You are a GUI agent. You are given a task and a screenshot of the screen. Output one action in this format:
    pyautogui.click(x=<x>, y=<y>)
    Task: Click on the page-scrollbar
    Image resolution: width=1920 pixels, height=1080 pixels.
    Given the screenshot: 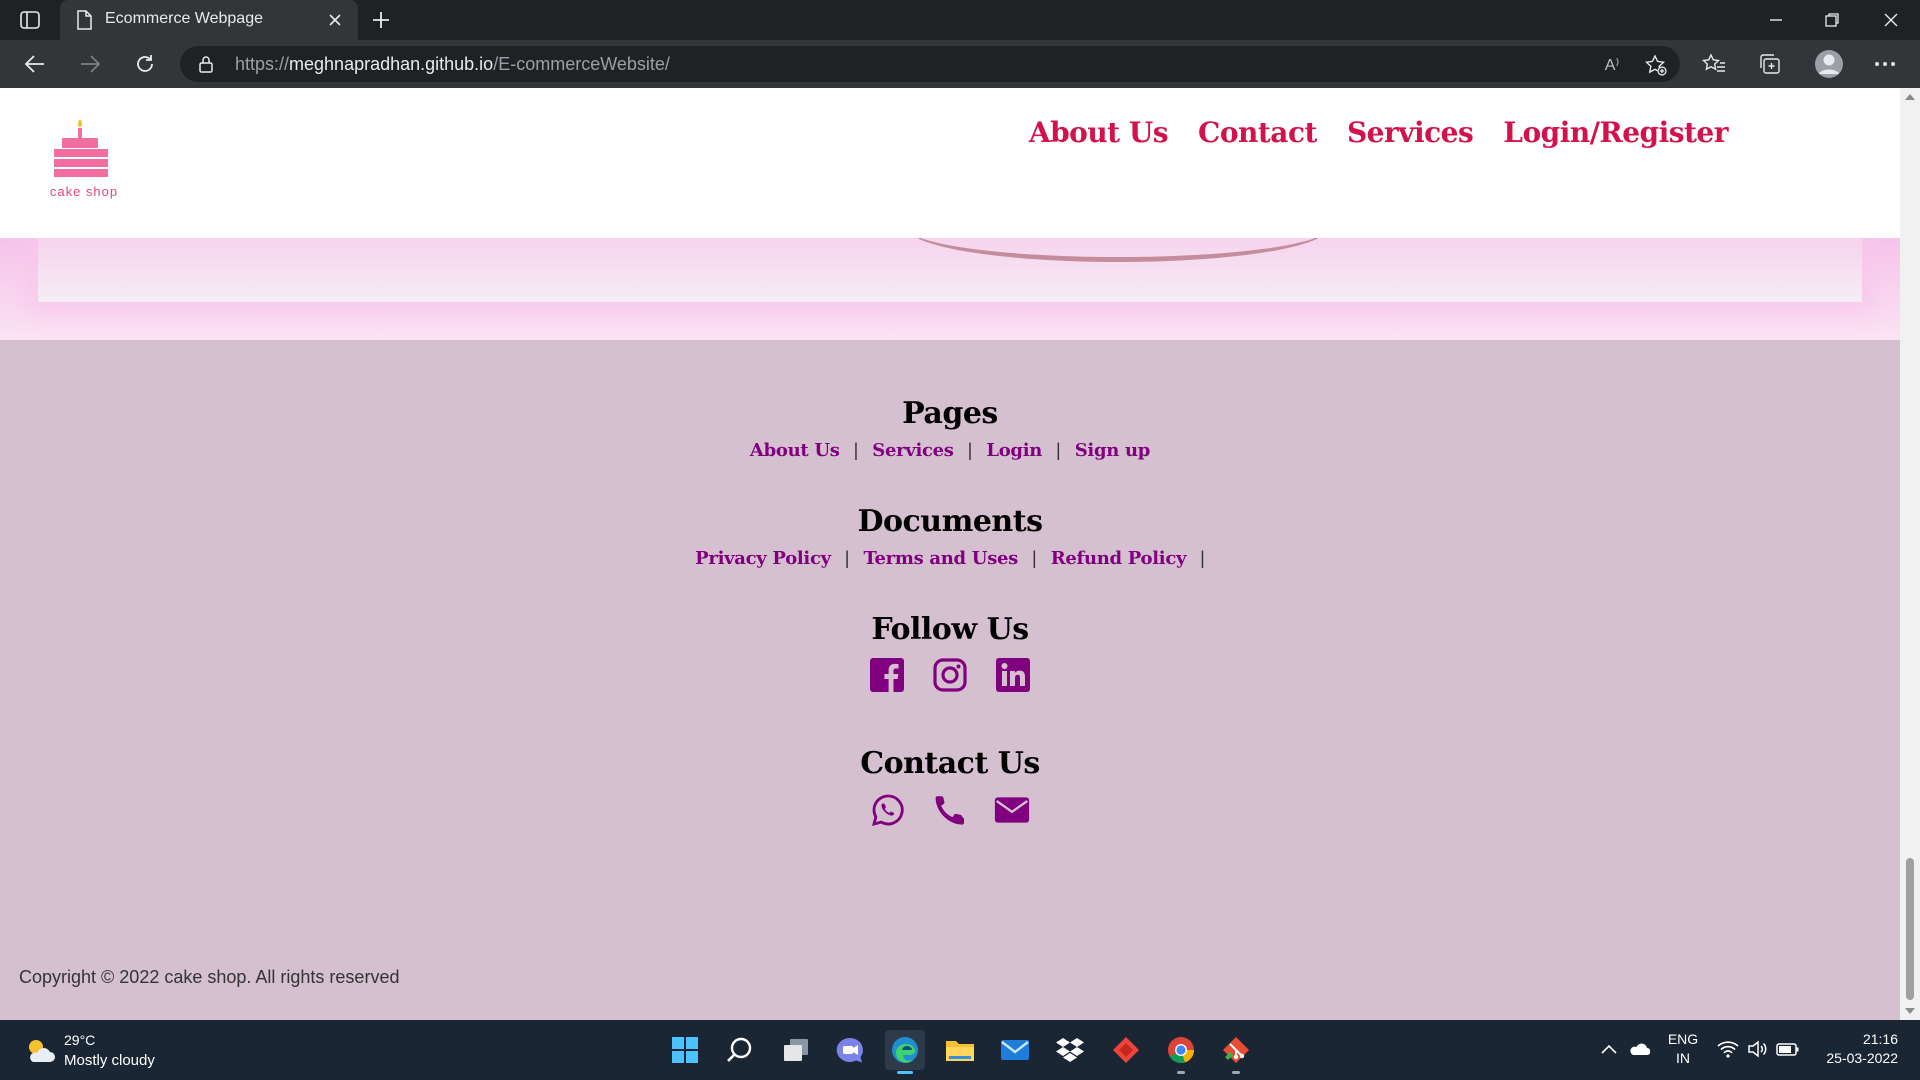 What is the action you would take?
    pyautogui.click(x=1910, y=554)
    